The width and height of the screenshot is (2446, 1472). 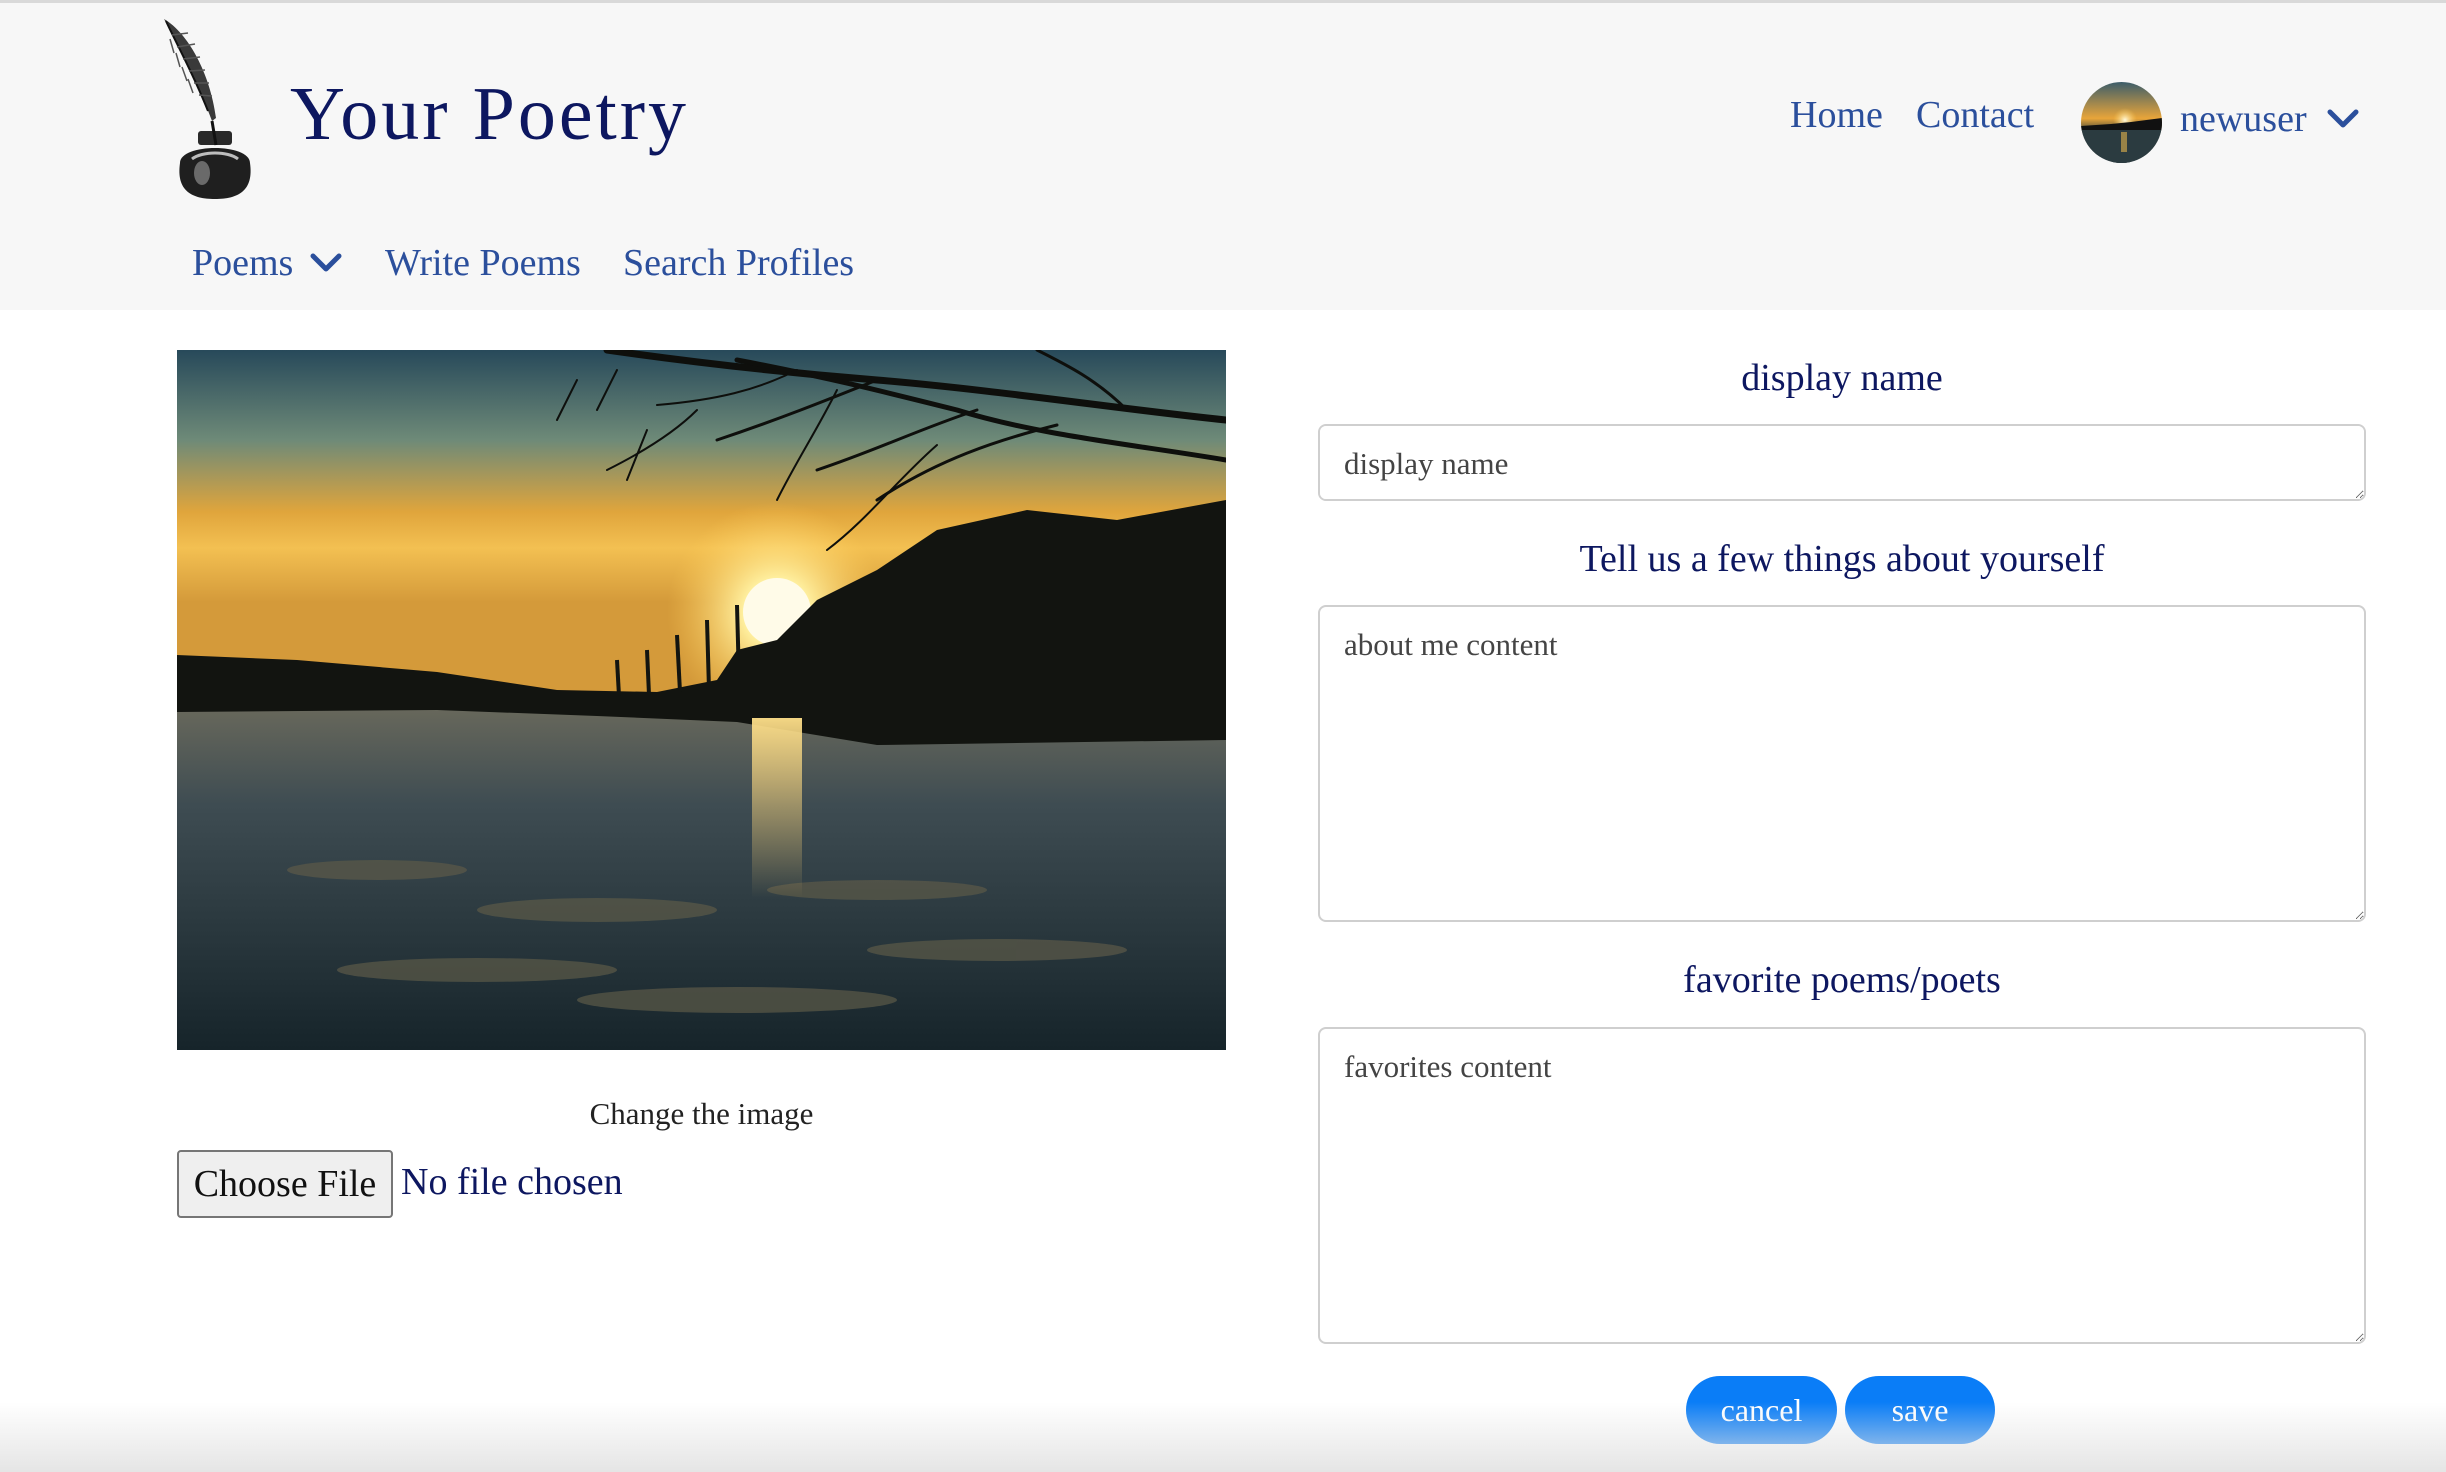 What do you see at coordinates (1842, 462) in the screenshot?
I see `display-name-field` at bounding box center [1842, 462].